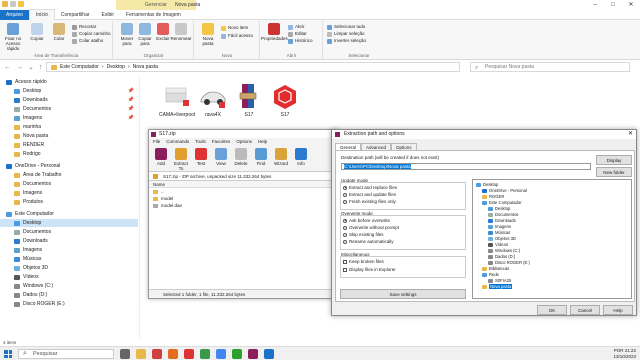 The width and height of the screenshot is (640, 360). Describe the element at coordinates (466, 166) in the screenshot. I see `destination-path-input: C:\Users\PC\Desktop\Nova pasta` at that location.